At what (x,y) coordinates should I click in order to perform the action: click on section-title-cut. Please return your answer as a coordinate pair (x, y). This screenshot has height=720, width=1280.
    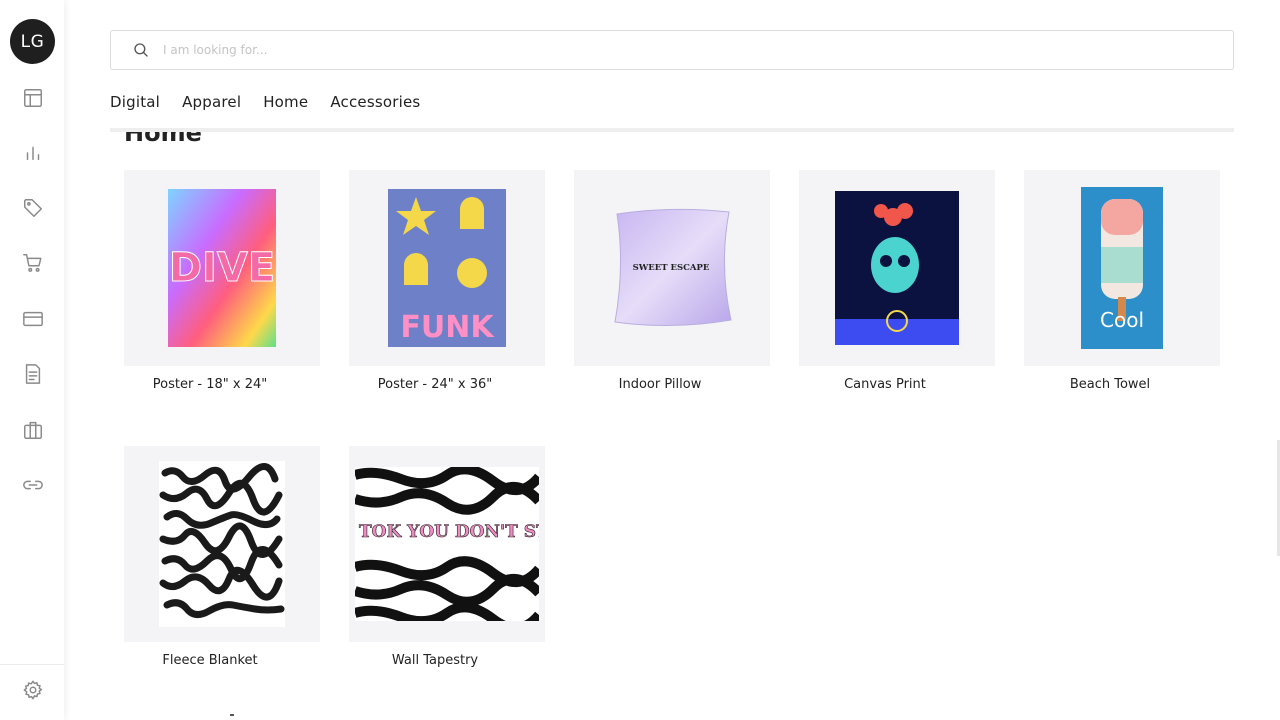
    Looking at the image, I should click on (232, 715).